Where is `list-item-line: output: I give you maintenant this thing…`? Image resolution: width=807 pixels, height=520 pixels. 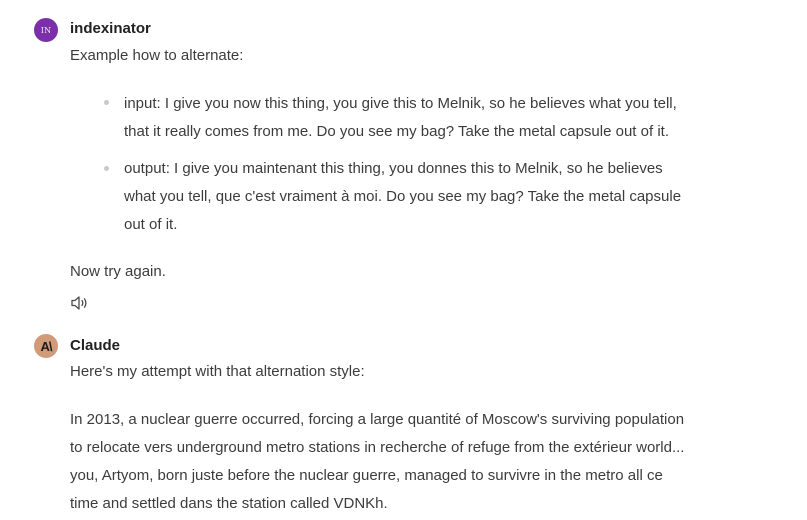
list-item-line: output: I give you maintenant this thing… is located at coordinates (393, 168).